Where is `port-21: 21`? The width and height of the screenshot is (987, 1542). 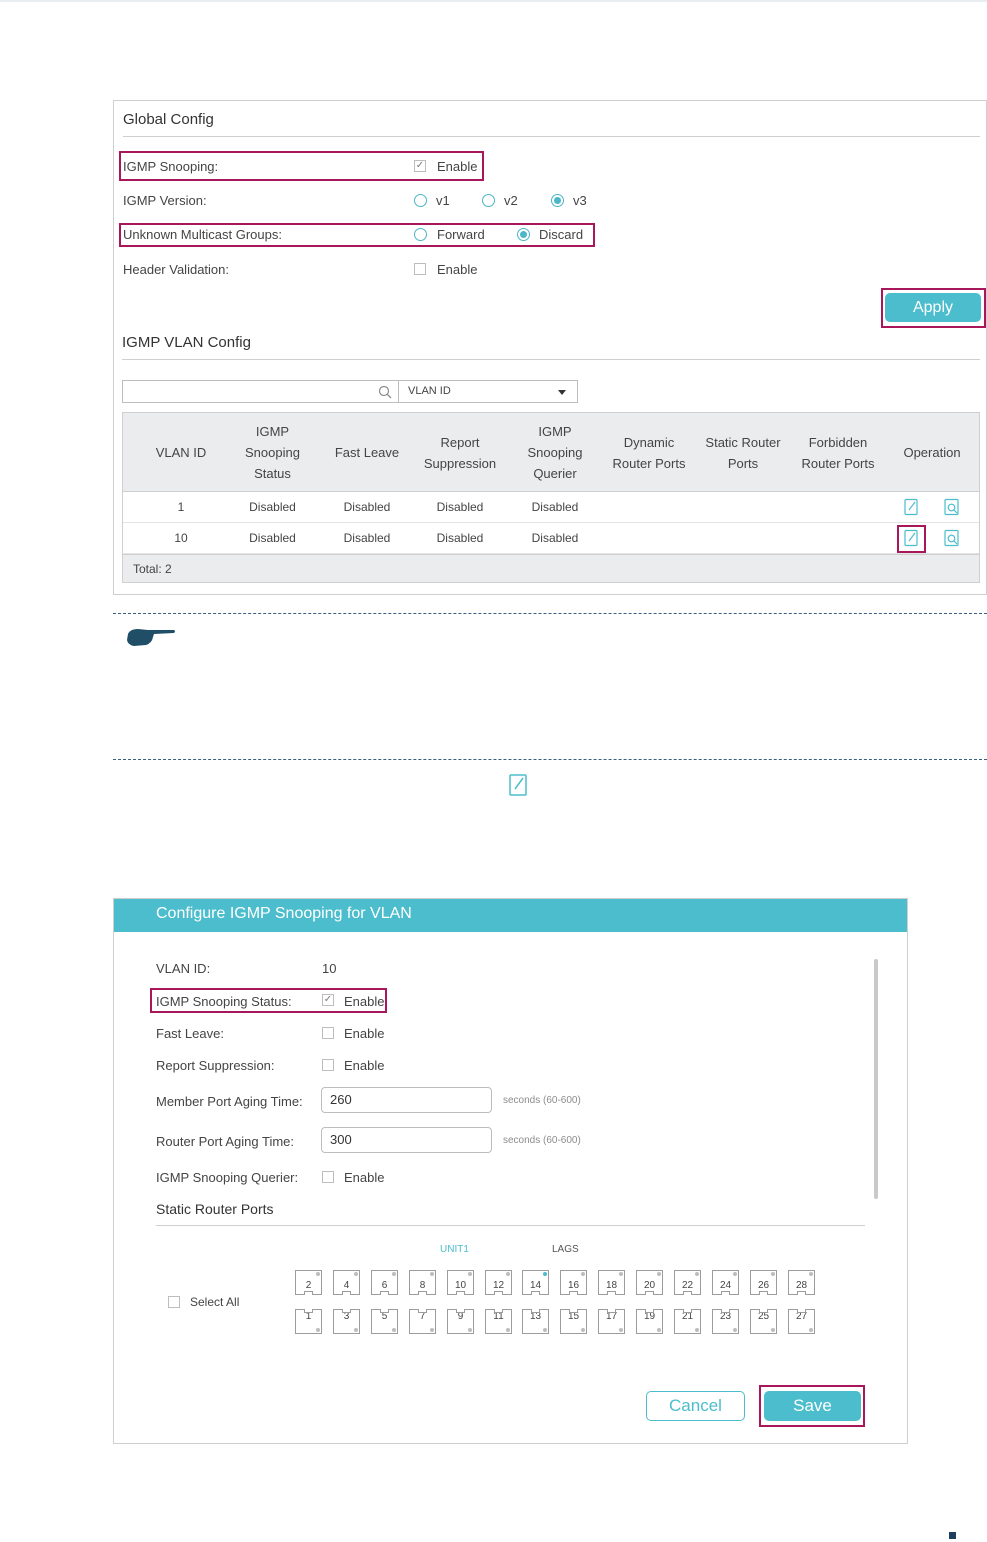 port-21: 21 is located at coordinates (687, 1321).